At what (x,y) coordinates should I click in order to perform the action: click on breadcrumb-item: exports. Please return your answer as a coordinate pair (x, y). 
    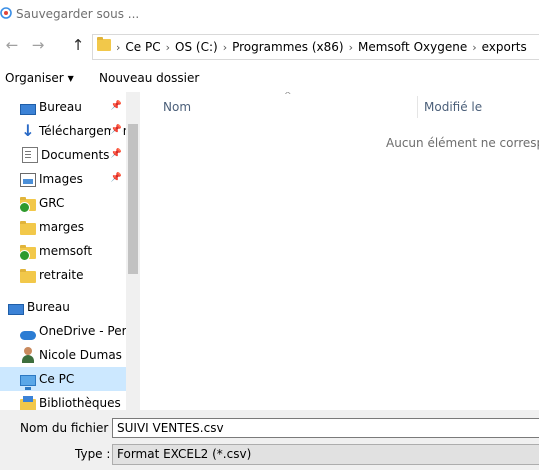
    Looking at the image, I should click on (504, 47).